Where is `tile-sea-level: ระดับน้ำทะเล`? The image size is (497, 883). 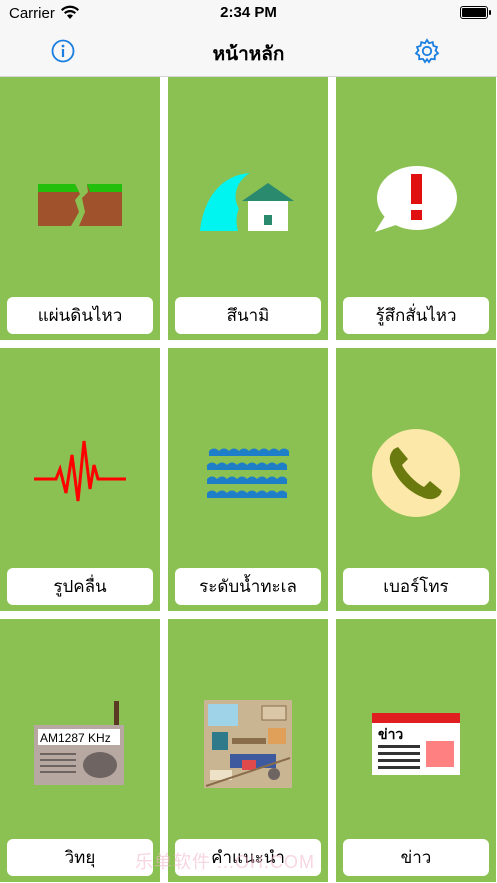
tile-sea-level: ระดับน้ำทะเล is located at coordinates (248, 479).